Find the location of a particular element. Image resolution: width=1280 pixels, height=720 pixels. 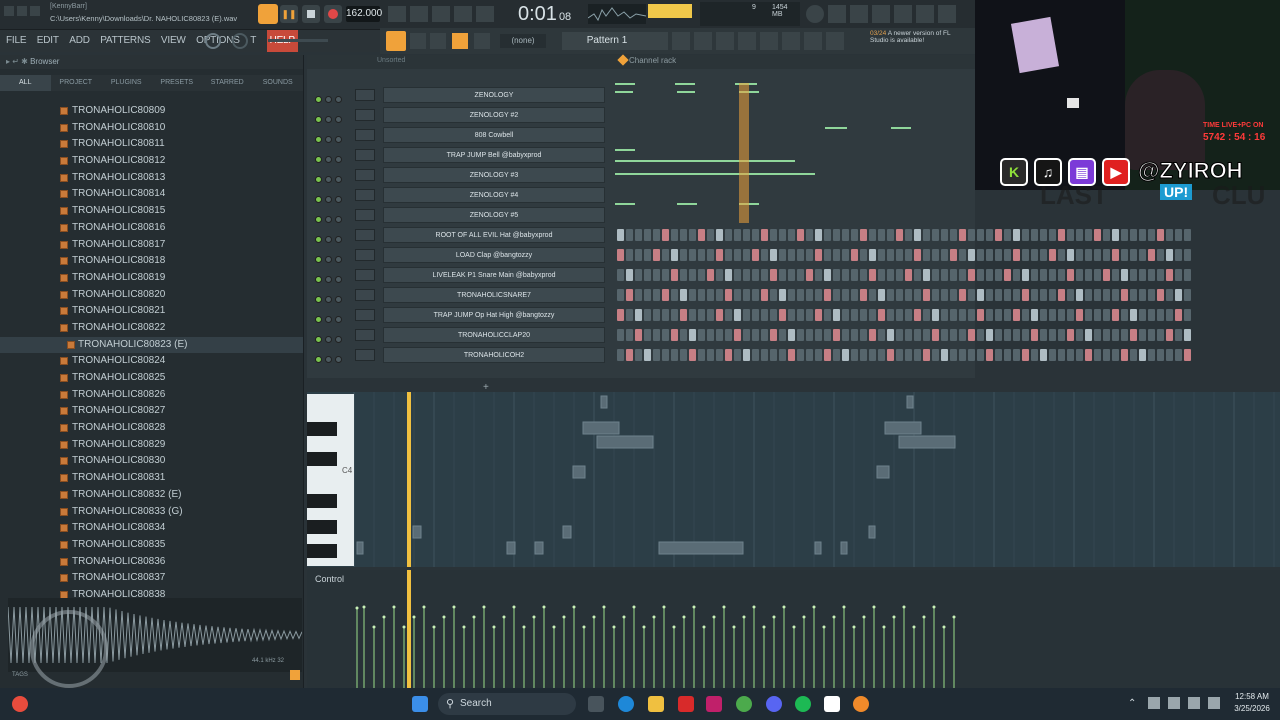

weather-icon is located at coordinates (20, 704).